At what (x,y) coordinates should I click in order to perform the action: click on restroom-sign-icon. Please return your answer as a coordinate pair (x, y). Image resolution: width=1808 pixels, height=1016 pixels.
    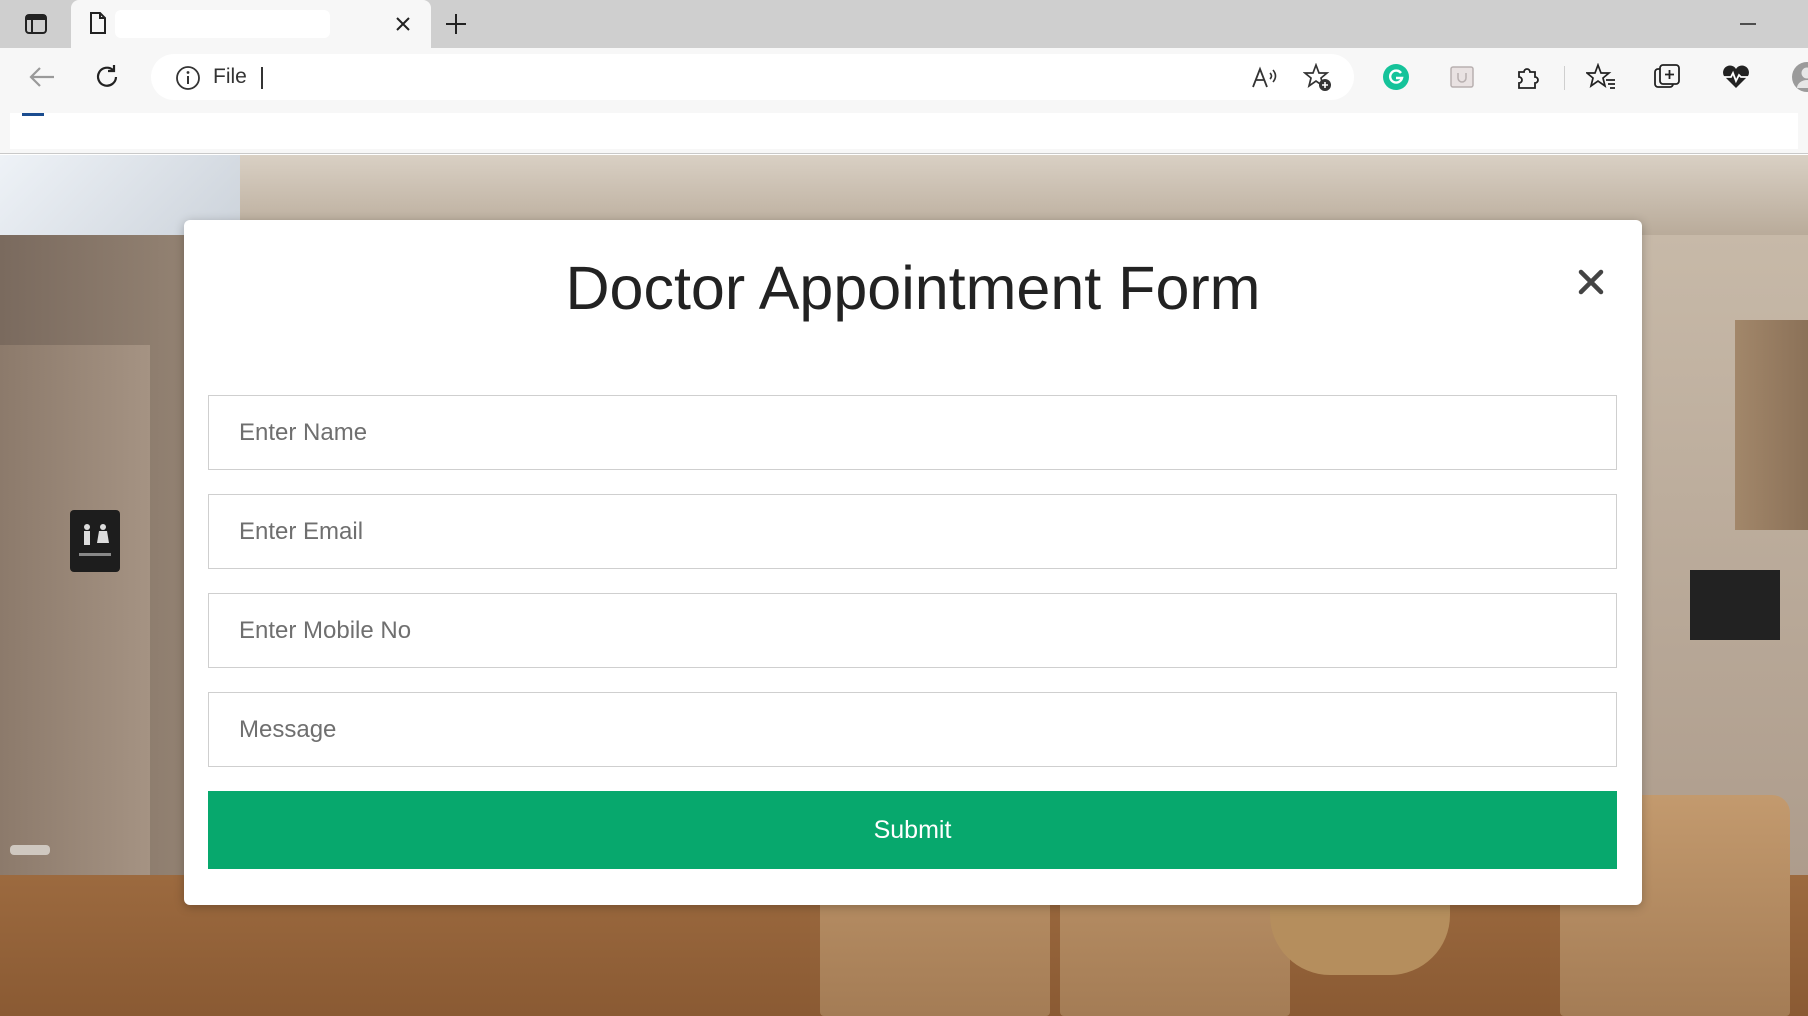
    Looking at the image, I should click on (95, 541).